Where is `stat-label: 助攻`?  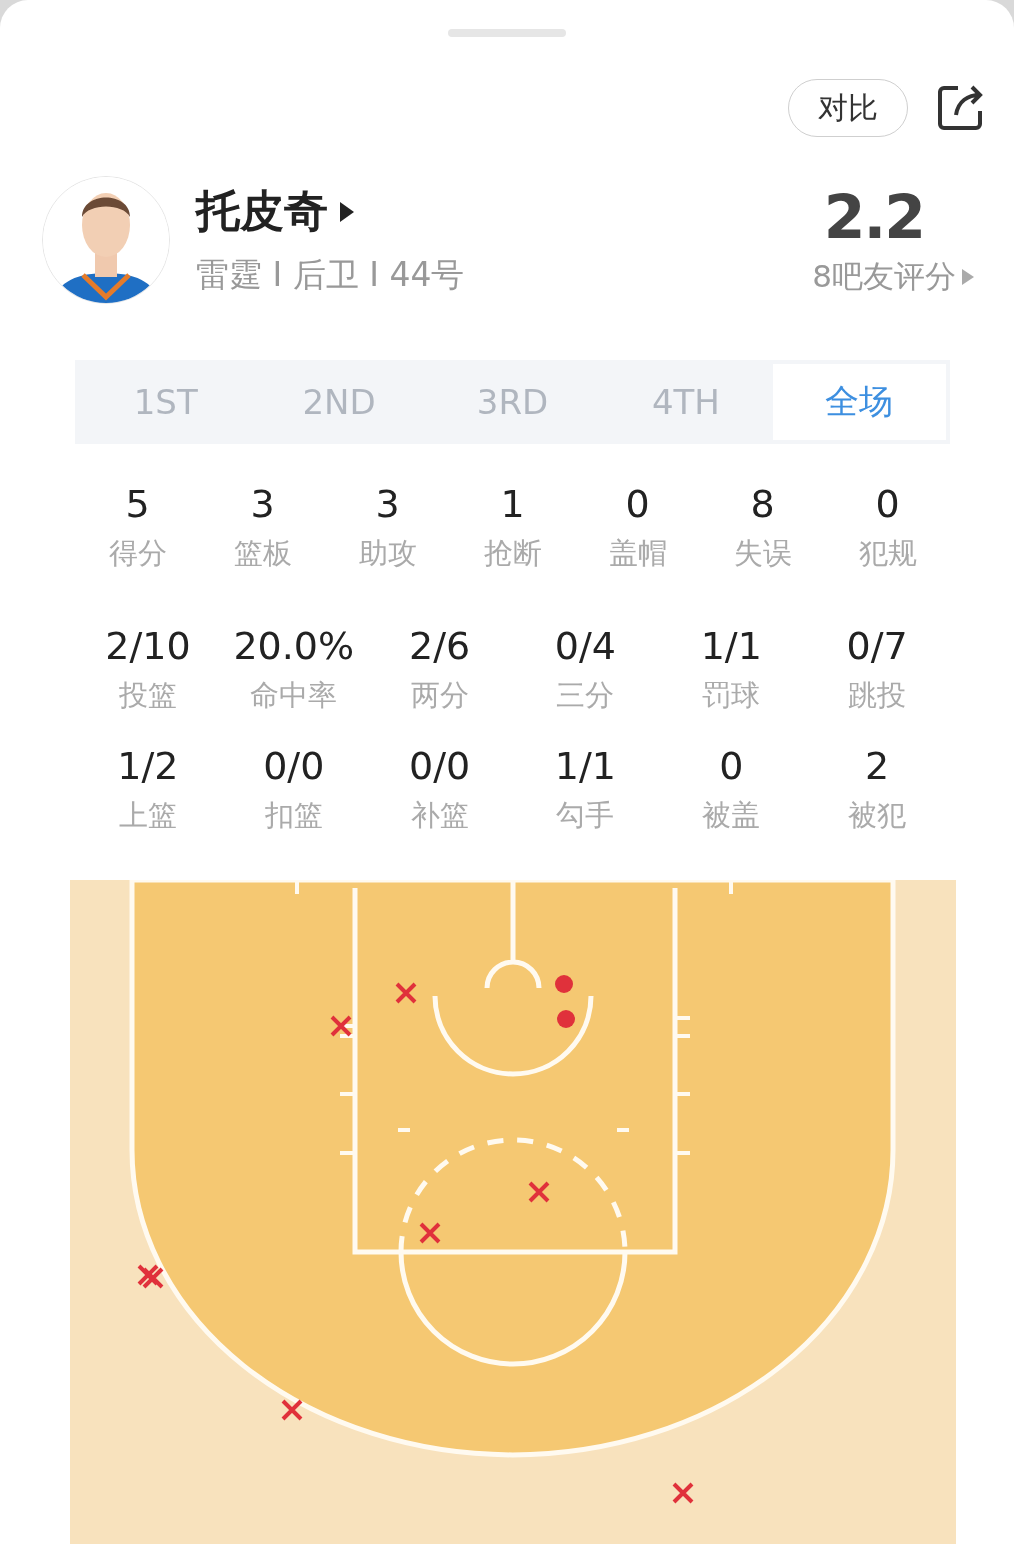 stat-label: 助攻 is located at coordinates (387, 553).